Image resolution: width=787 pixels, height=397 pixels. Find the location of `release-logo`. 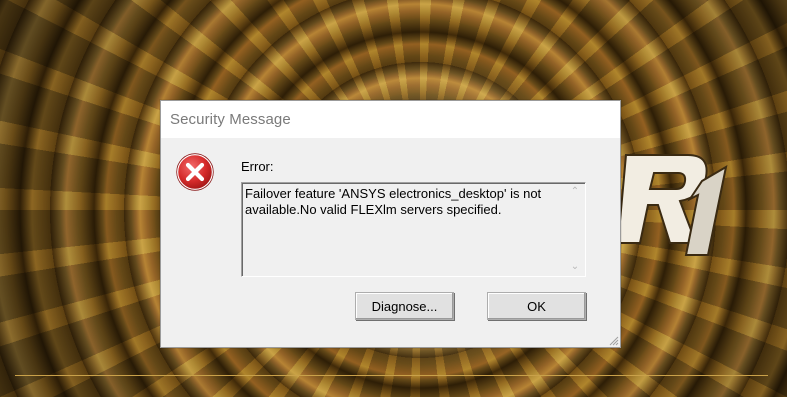

release-logo is located at coordinates (673, 205).